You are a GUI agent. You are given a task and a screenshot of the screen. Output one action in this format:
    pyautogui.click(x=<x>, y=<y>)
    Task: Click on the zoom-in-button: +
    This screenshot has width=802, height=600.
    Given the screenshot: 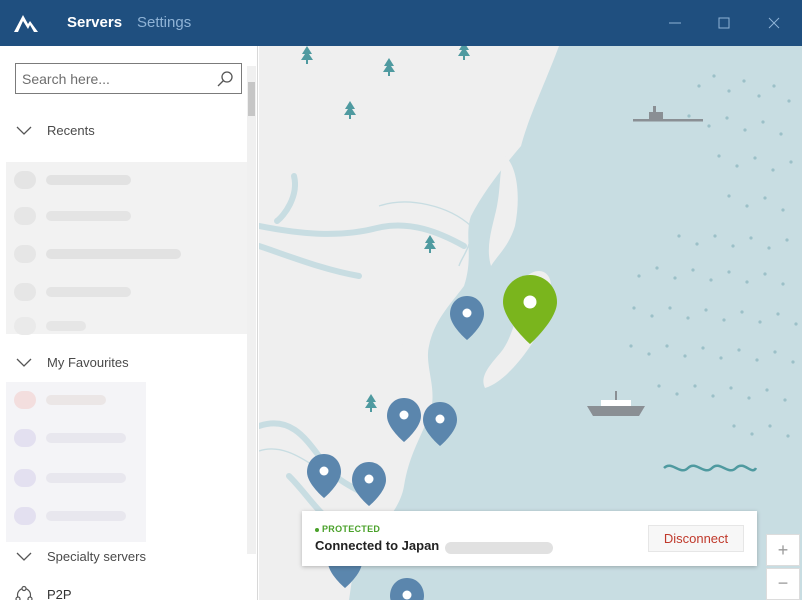 What is the action you would take?
    pyautogui.click(x=783, y=550)
    